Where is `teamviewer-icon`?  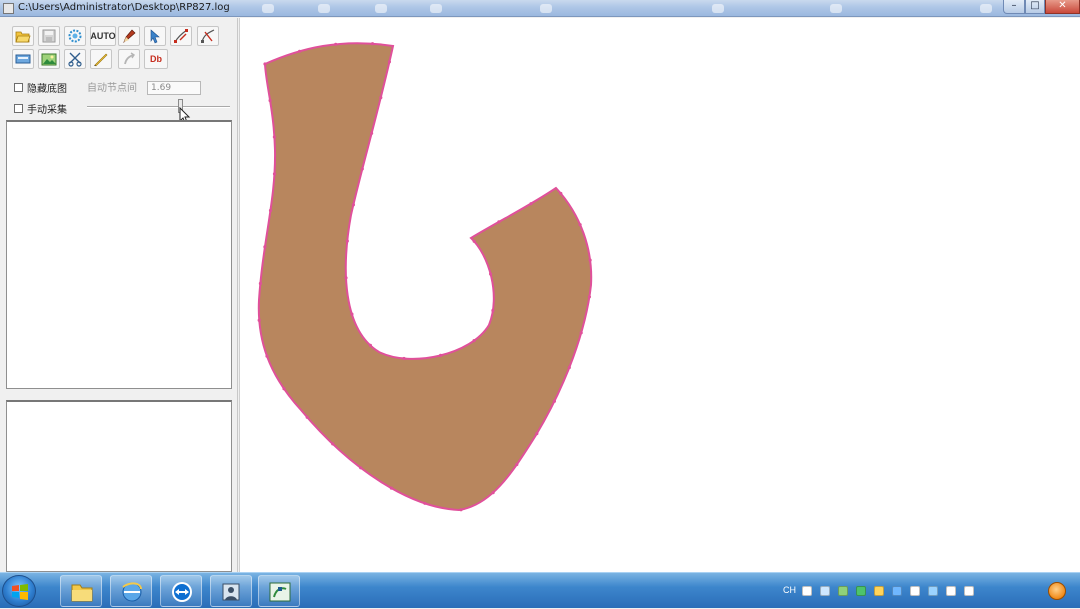 teamviewer-icon is located at coordinates (182, 592).